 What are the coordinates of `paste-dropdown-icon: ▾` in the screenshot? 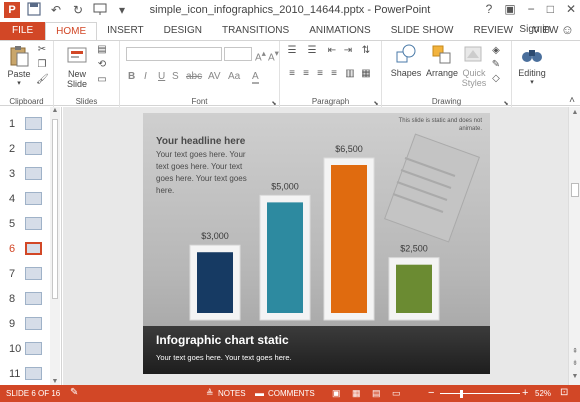 It's located at (19, 83).